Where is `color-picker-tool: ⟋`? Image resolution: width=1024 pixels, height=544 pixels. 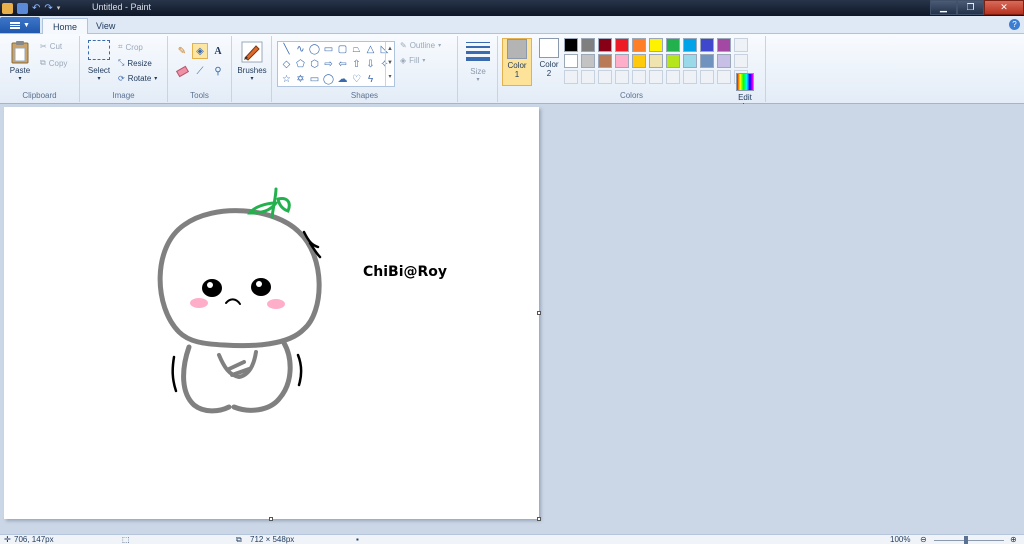
color-picker-tool: ⟋ is located at coordinates (200, 71).